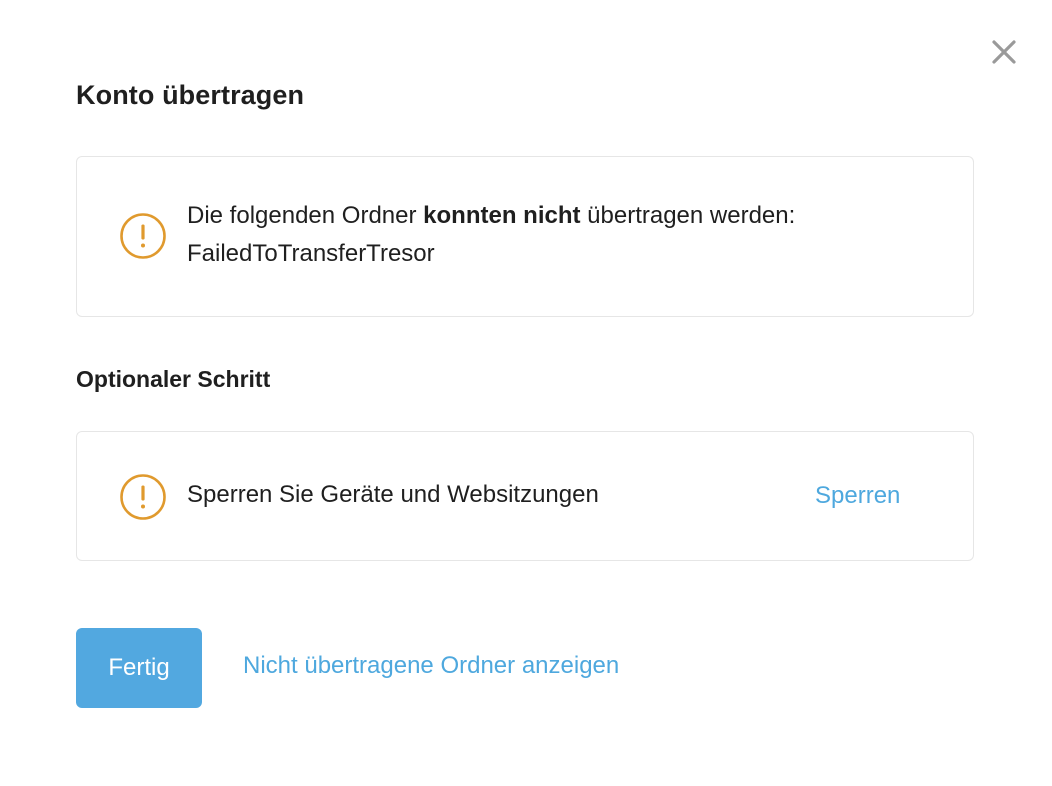 Image resolution: width=1052 pixels, height=786 pixels. What do you see at coordinates (393, 494) in the screenshot?
I see `lock-devices-message: Sperren Sie Geräte und Websitzungen` at bounding box center [393, 494].